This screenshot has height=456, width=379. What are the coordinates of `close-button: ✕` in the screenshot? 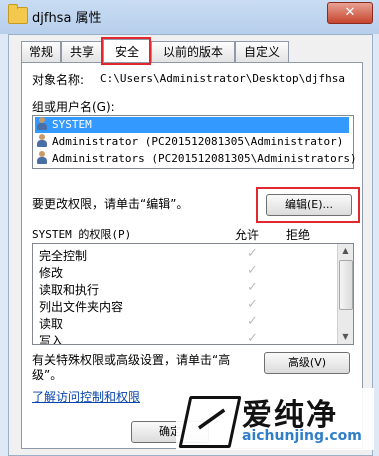 It's located at (350, 13).